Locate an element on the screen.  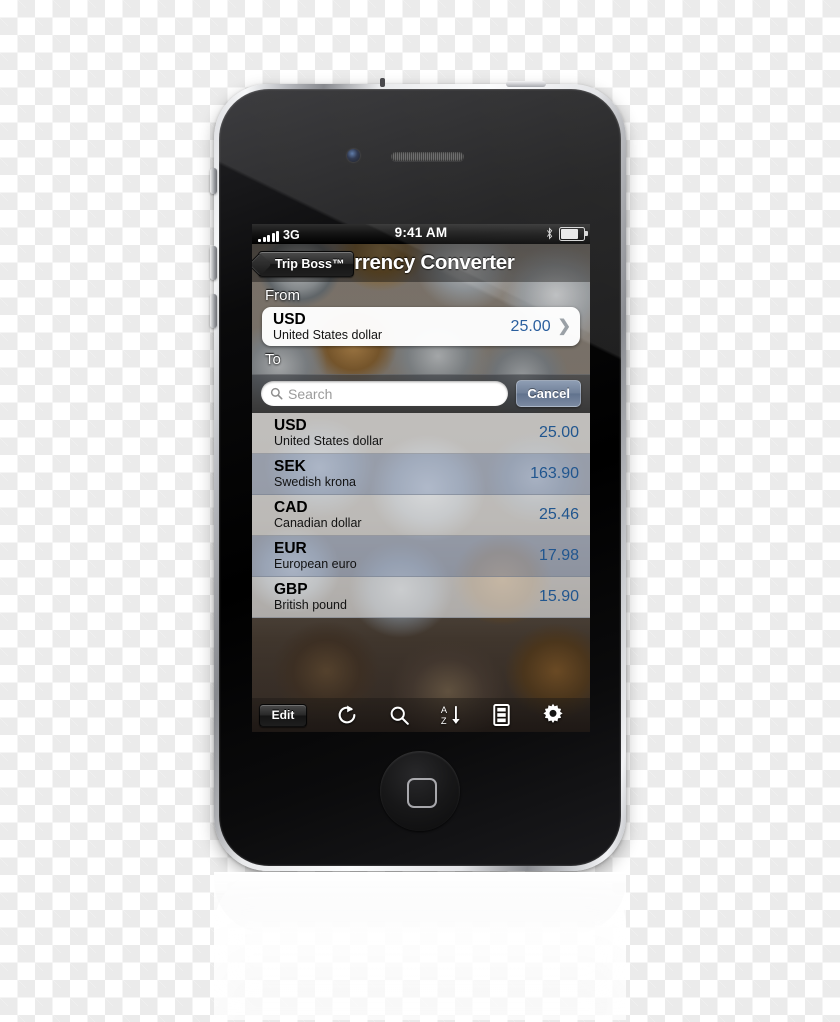
from-currency-code: USD is located at coordinates (289, 319).